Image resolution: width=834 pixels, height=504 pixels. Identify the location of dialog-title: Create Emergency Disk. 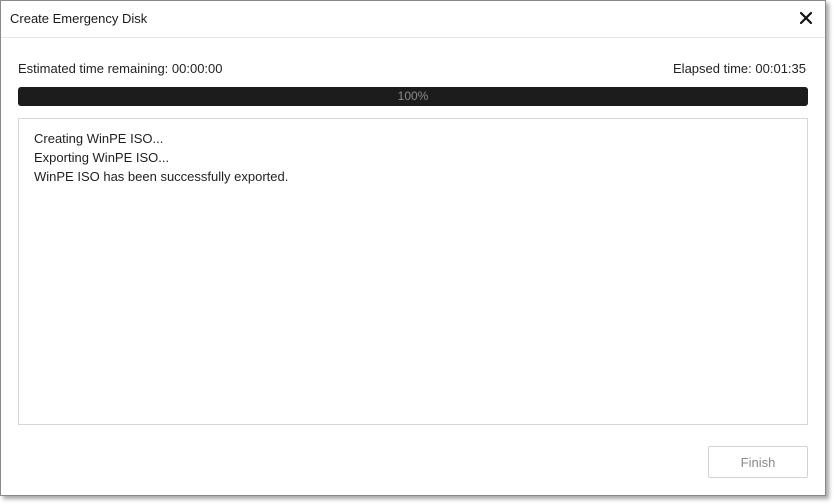
(79, 18).